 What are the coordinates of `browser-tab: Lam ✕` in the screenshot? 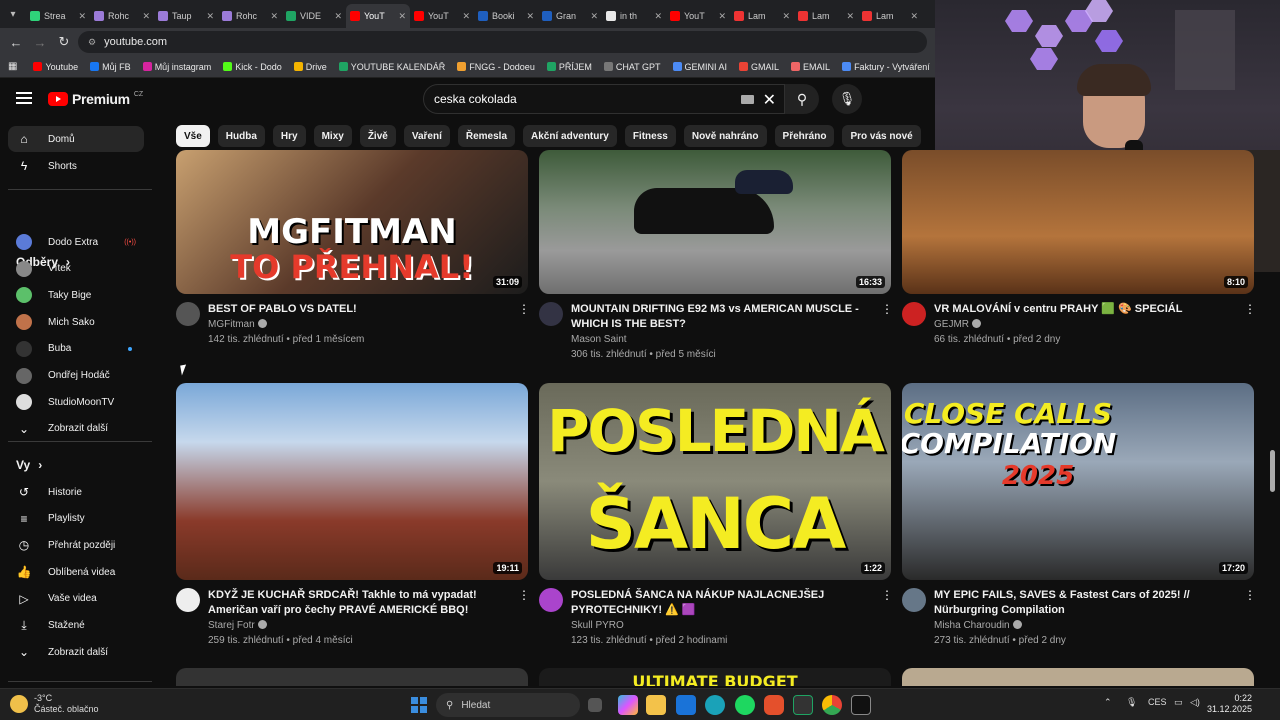 It's located at (826, 16).